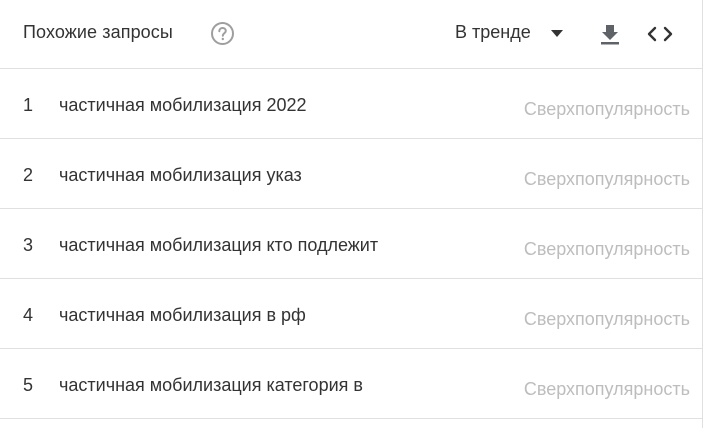 This screenshot has height=428, width=703. What do you see at coordinates (610, 34) in the screenshot?
I see `download-icon` at bounding box center [610, 34].